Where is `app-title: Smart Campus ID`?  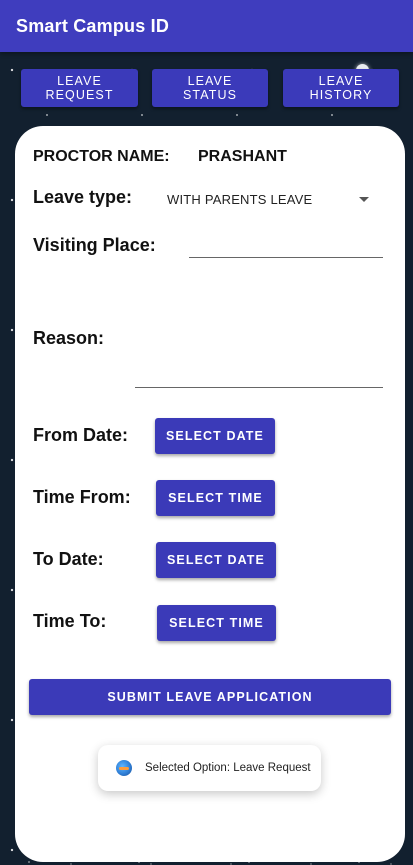 app-title: Smart Campus ID is located at coordinates (93, 25).